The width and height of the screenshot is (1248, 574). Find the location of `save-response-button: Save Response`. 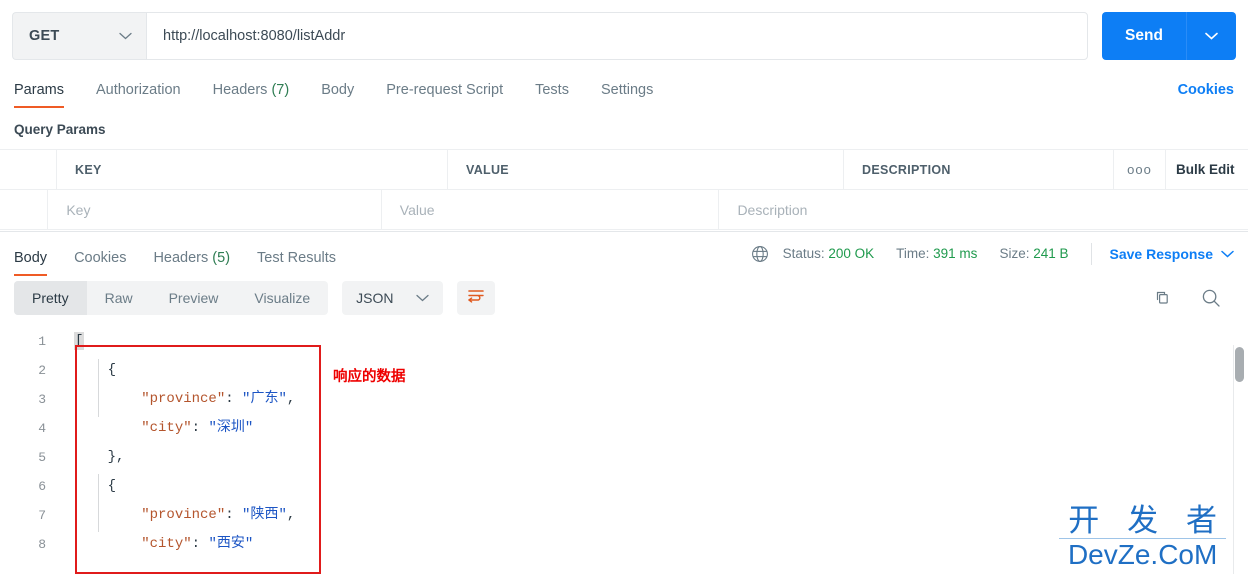

save-response-button: Save Response is located at coordinates (1162, 254).